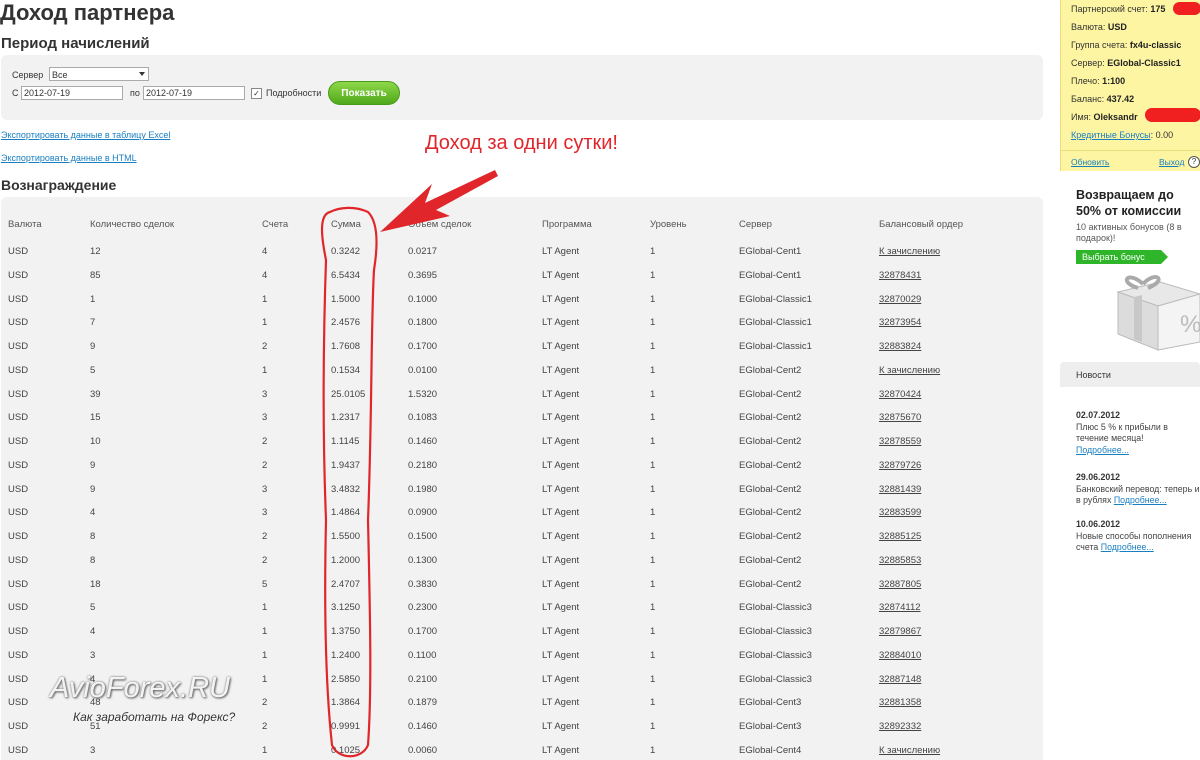  Describe the element at coordinates (93, 465) in the screenshot. I see `cell-deals: 9` at that location.